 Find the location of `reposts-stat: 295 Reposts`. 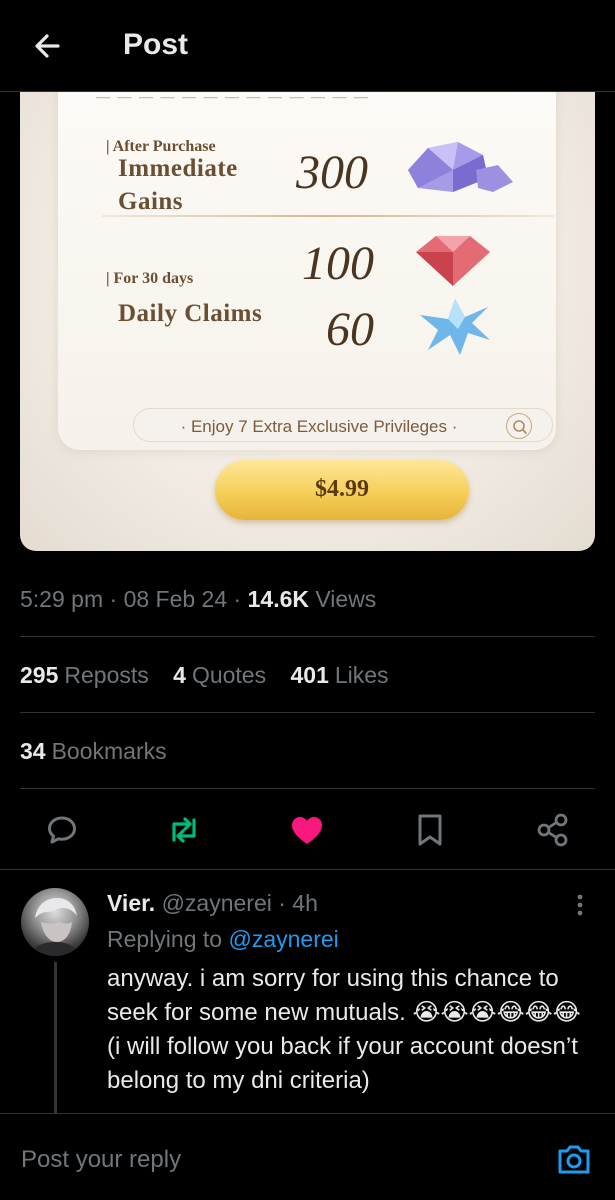

reposts-stat: 295 Reposts is located at coordinates (84, 675).